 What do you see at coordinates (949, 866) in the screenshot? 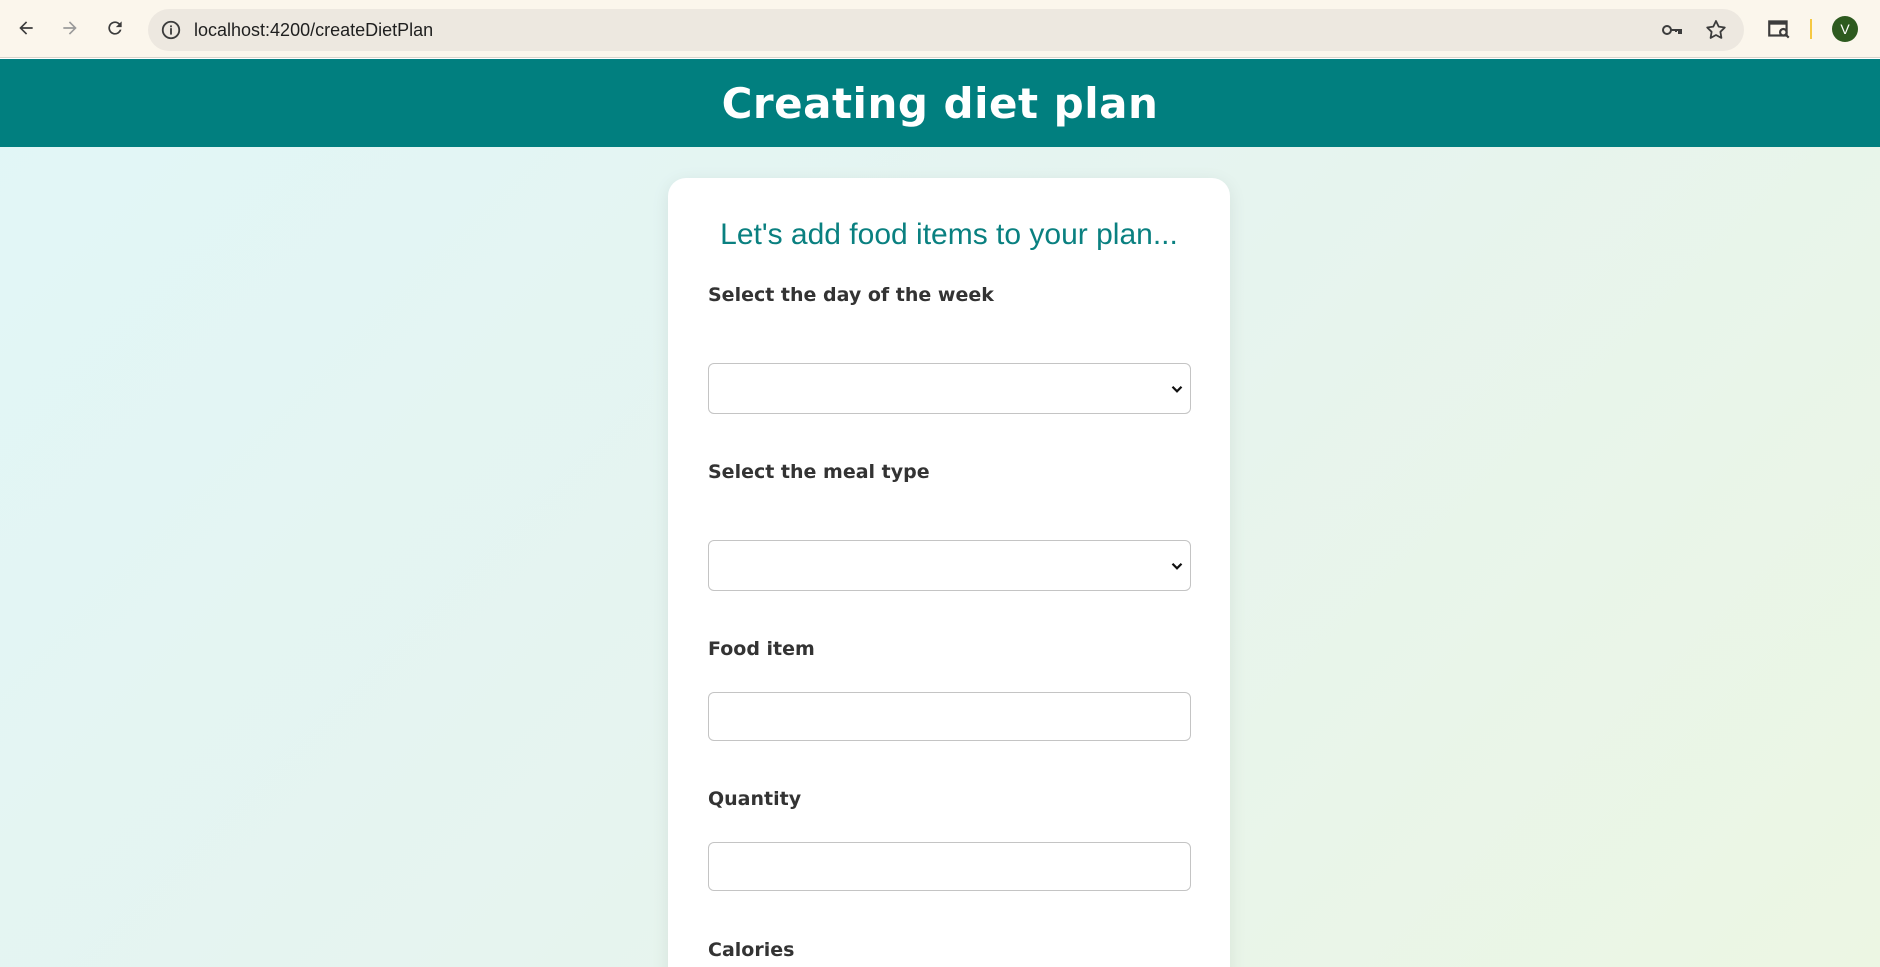
I see `quantity-input` at bounding box center [949, 866].